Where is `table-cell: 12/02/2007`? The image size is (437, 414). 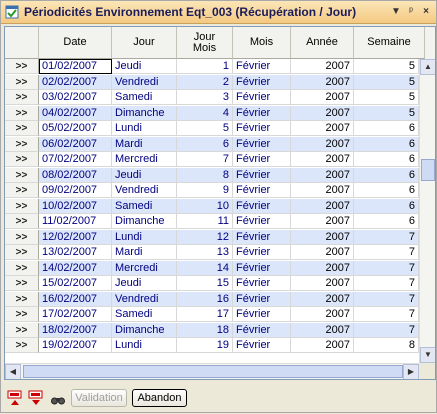
table-cell: 12/02/2007 is located at coordinates (75, 237).